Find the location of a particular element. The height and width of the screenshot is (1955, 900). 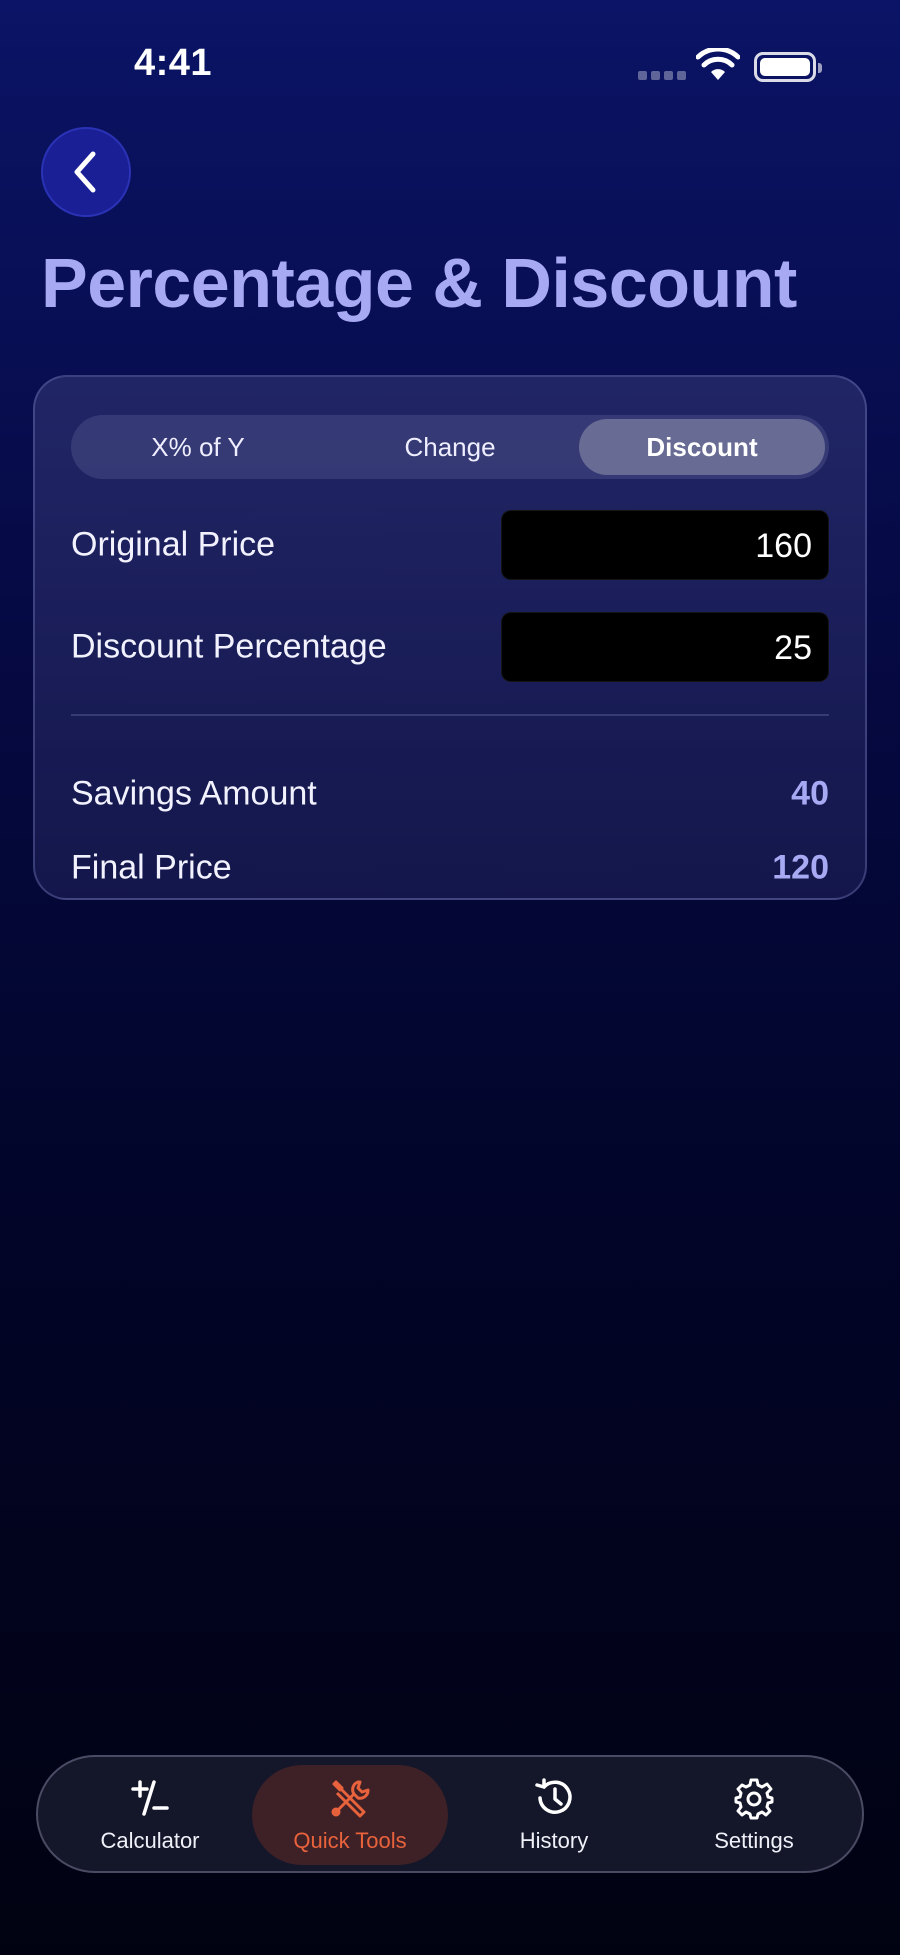

gear-icon is located at coordinates (754, 1798).